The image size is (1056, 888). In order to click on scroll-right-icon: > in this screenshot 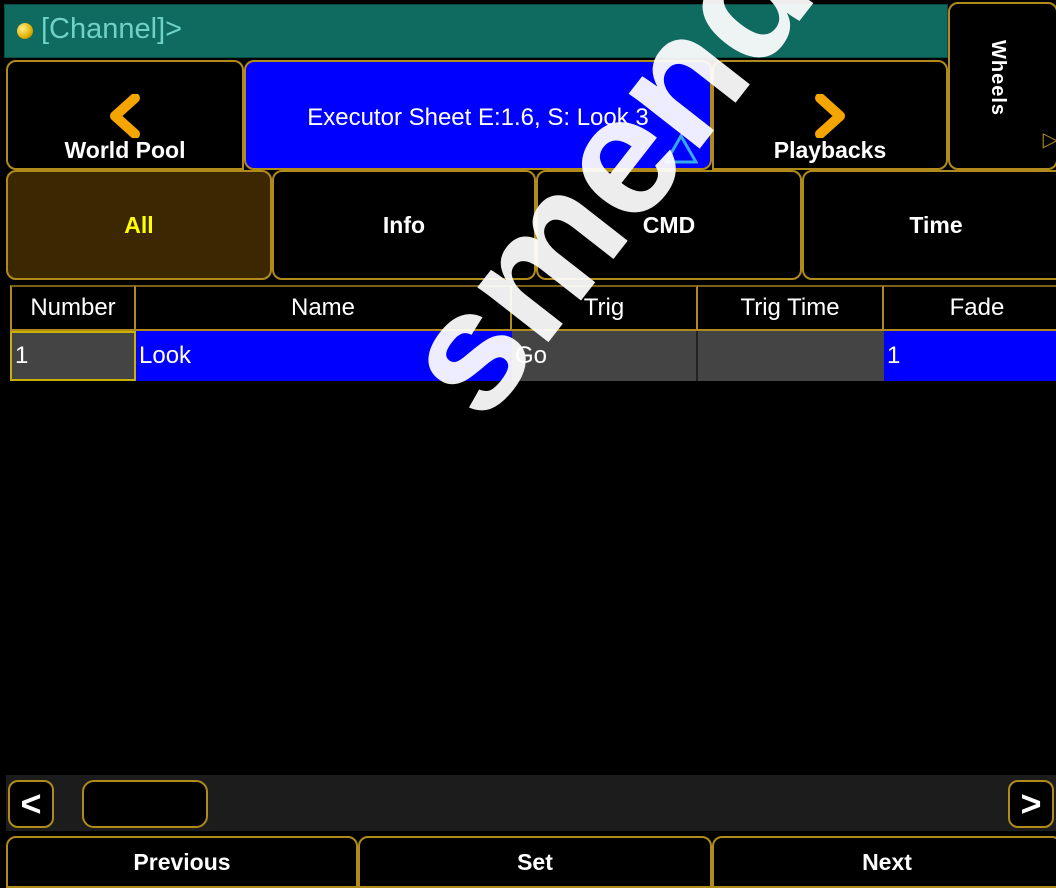, I will do `click(1031, 803)`.